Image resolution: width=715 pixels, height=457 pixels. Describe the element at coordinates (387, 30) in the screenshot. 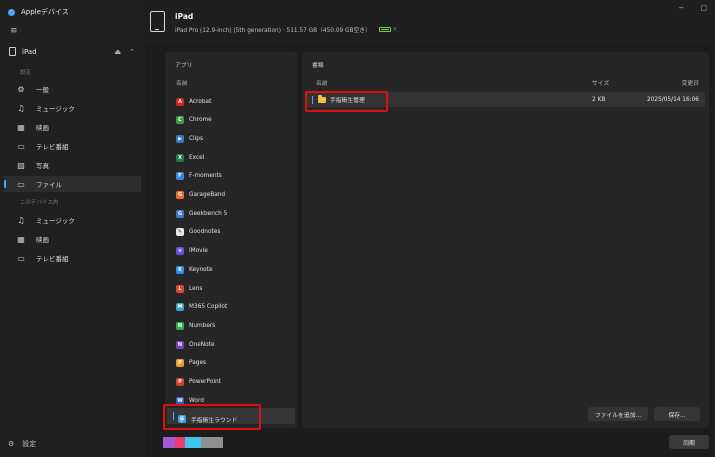

I see `battery-charging-icon: ⚡` at that location.